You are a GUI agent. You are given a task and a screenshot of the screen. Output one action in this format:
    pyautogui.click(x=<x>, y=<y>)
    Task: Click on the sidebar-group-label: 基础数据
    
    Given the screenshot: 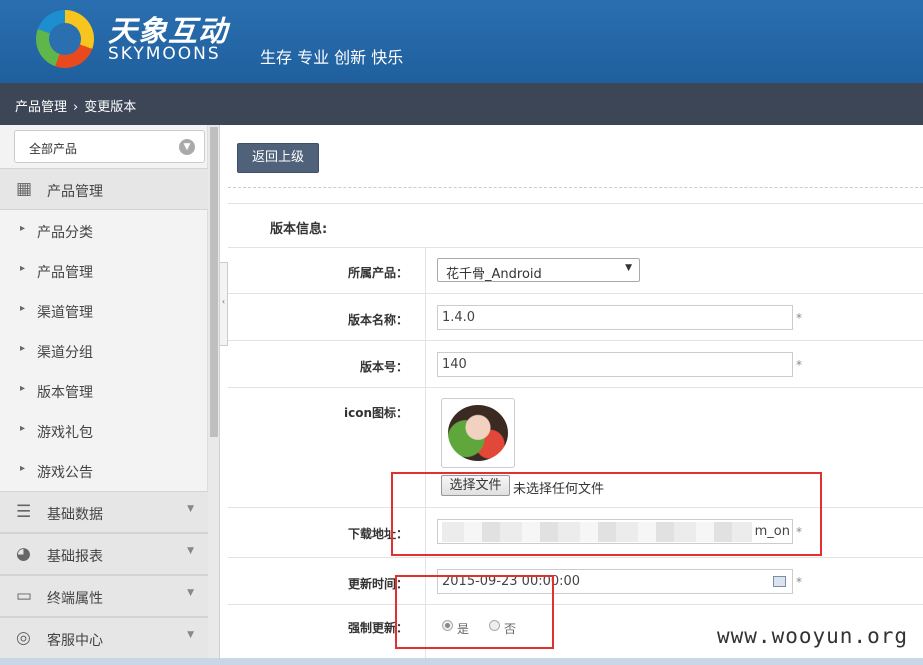 What is the action you would take?
    pyautogui.click(x=75, y=515)
    